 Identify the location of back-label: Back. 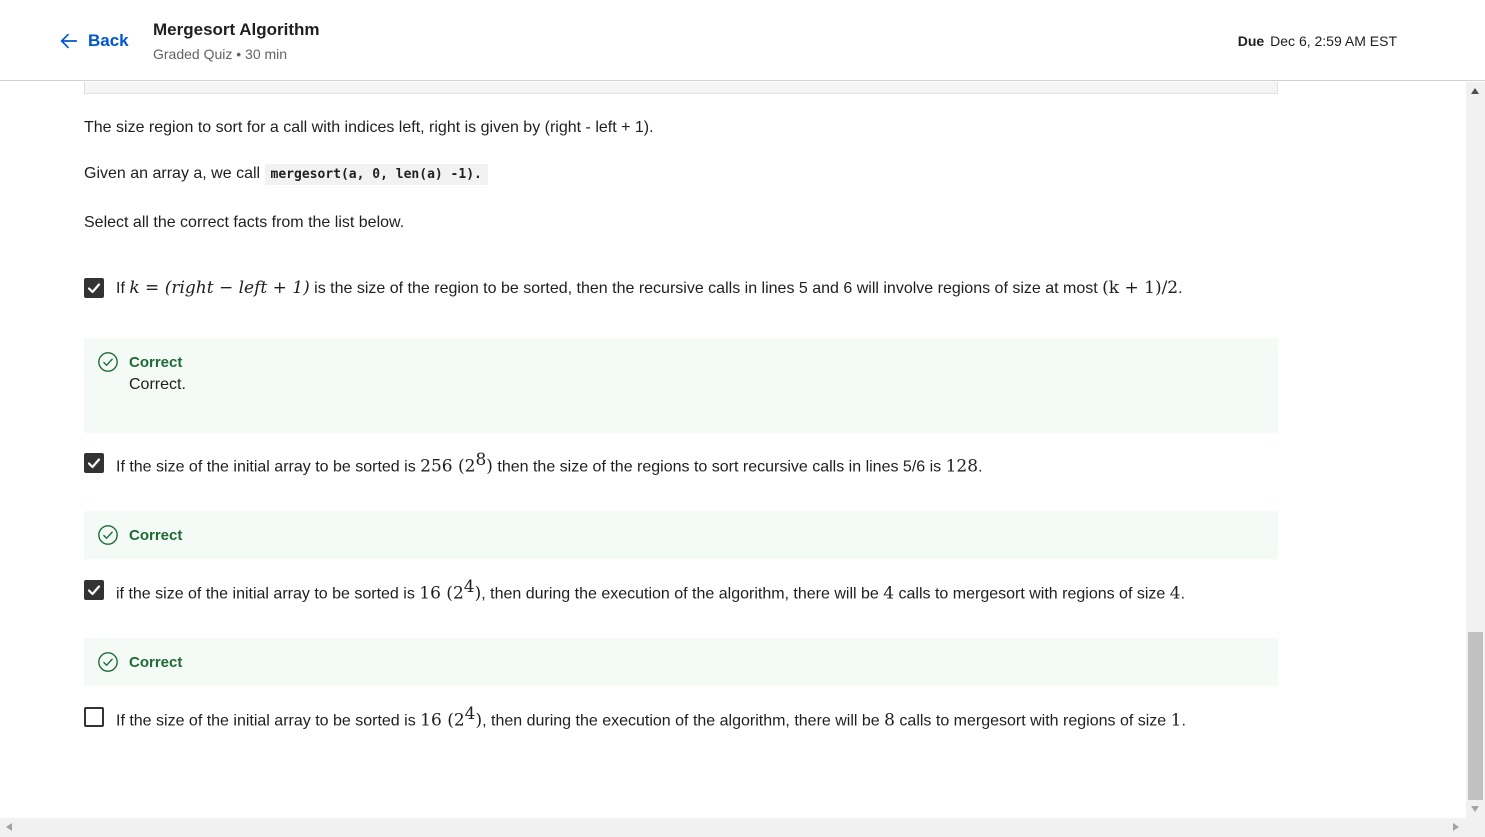
(108, 40).